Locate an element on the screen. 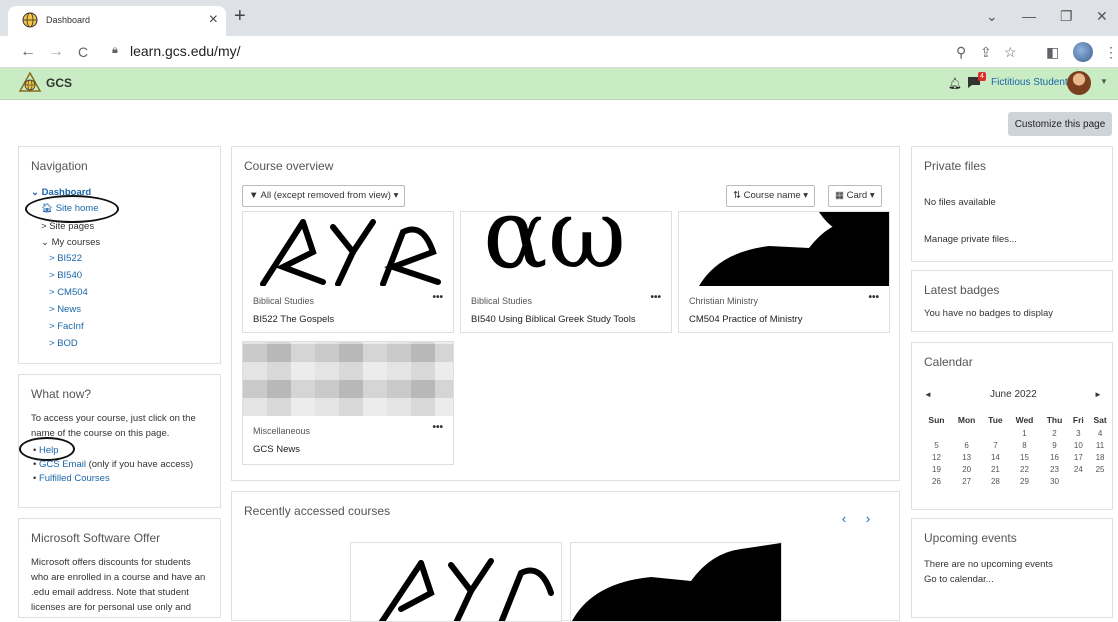  gcs-logo-icon is located at coordinates (30, 83).